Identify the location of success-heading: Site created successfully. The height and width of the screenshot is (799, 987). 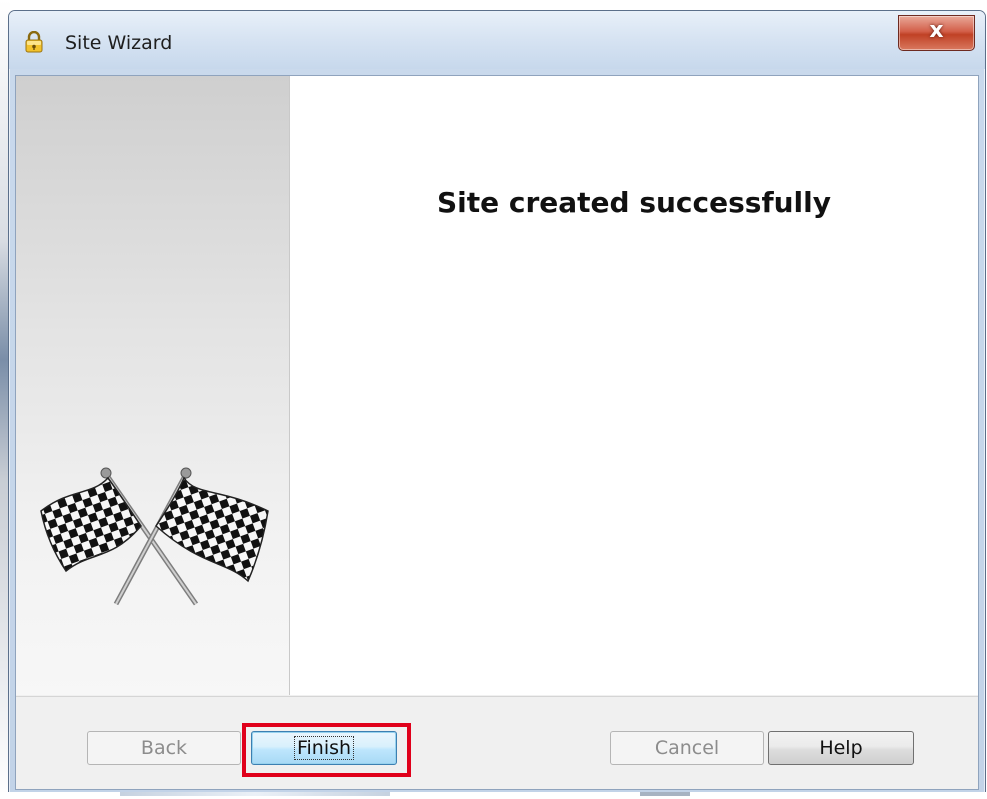
(634, 202).